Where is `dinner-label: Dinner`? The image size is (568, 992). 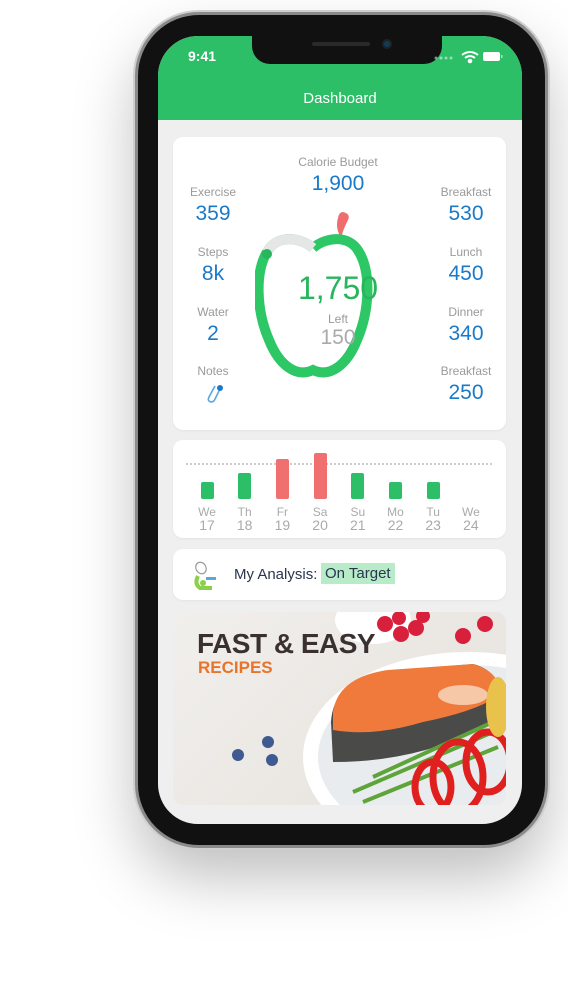
dinner-label: Dinner is located at coordinates (466, 312).